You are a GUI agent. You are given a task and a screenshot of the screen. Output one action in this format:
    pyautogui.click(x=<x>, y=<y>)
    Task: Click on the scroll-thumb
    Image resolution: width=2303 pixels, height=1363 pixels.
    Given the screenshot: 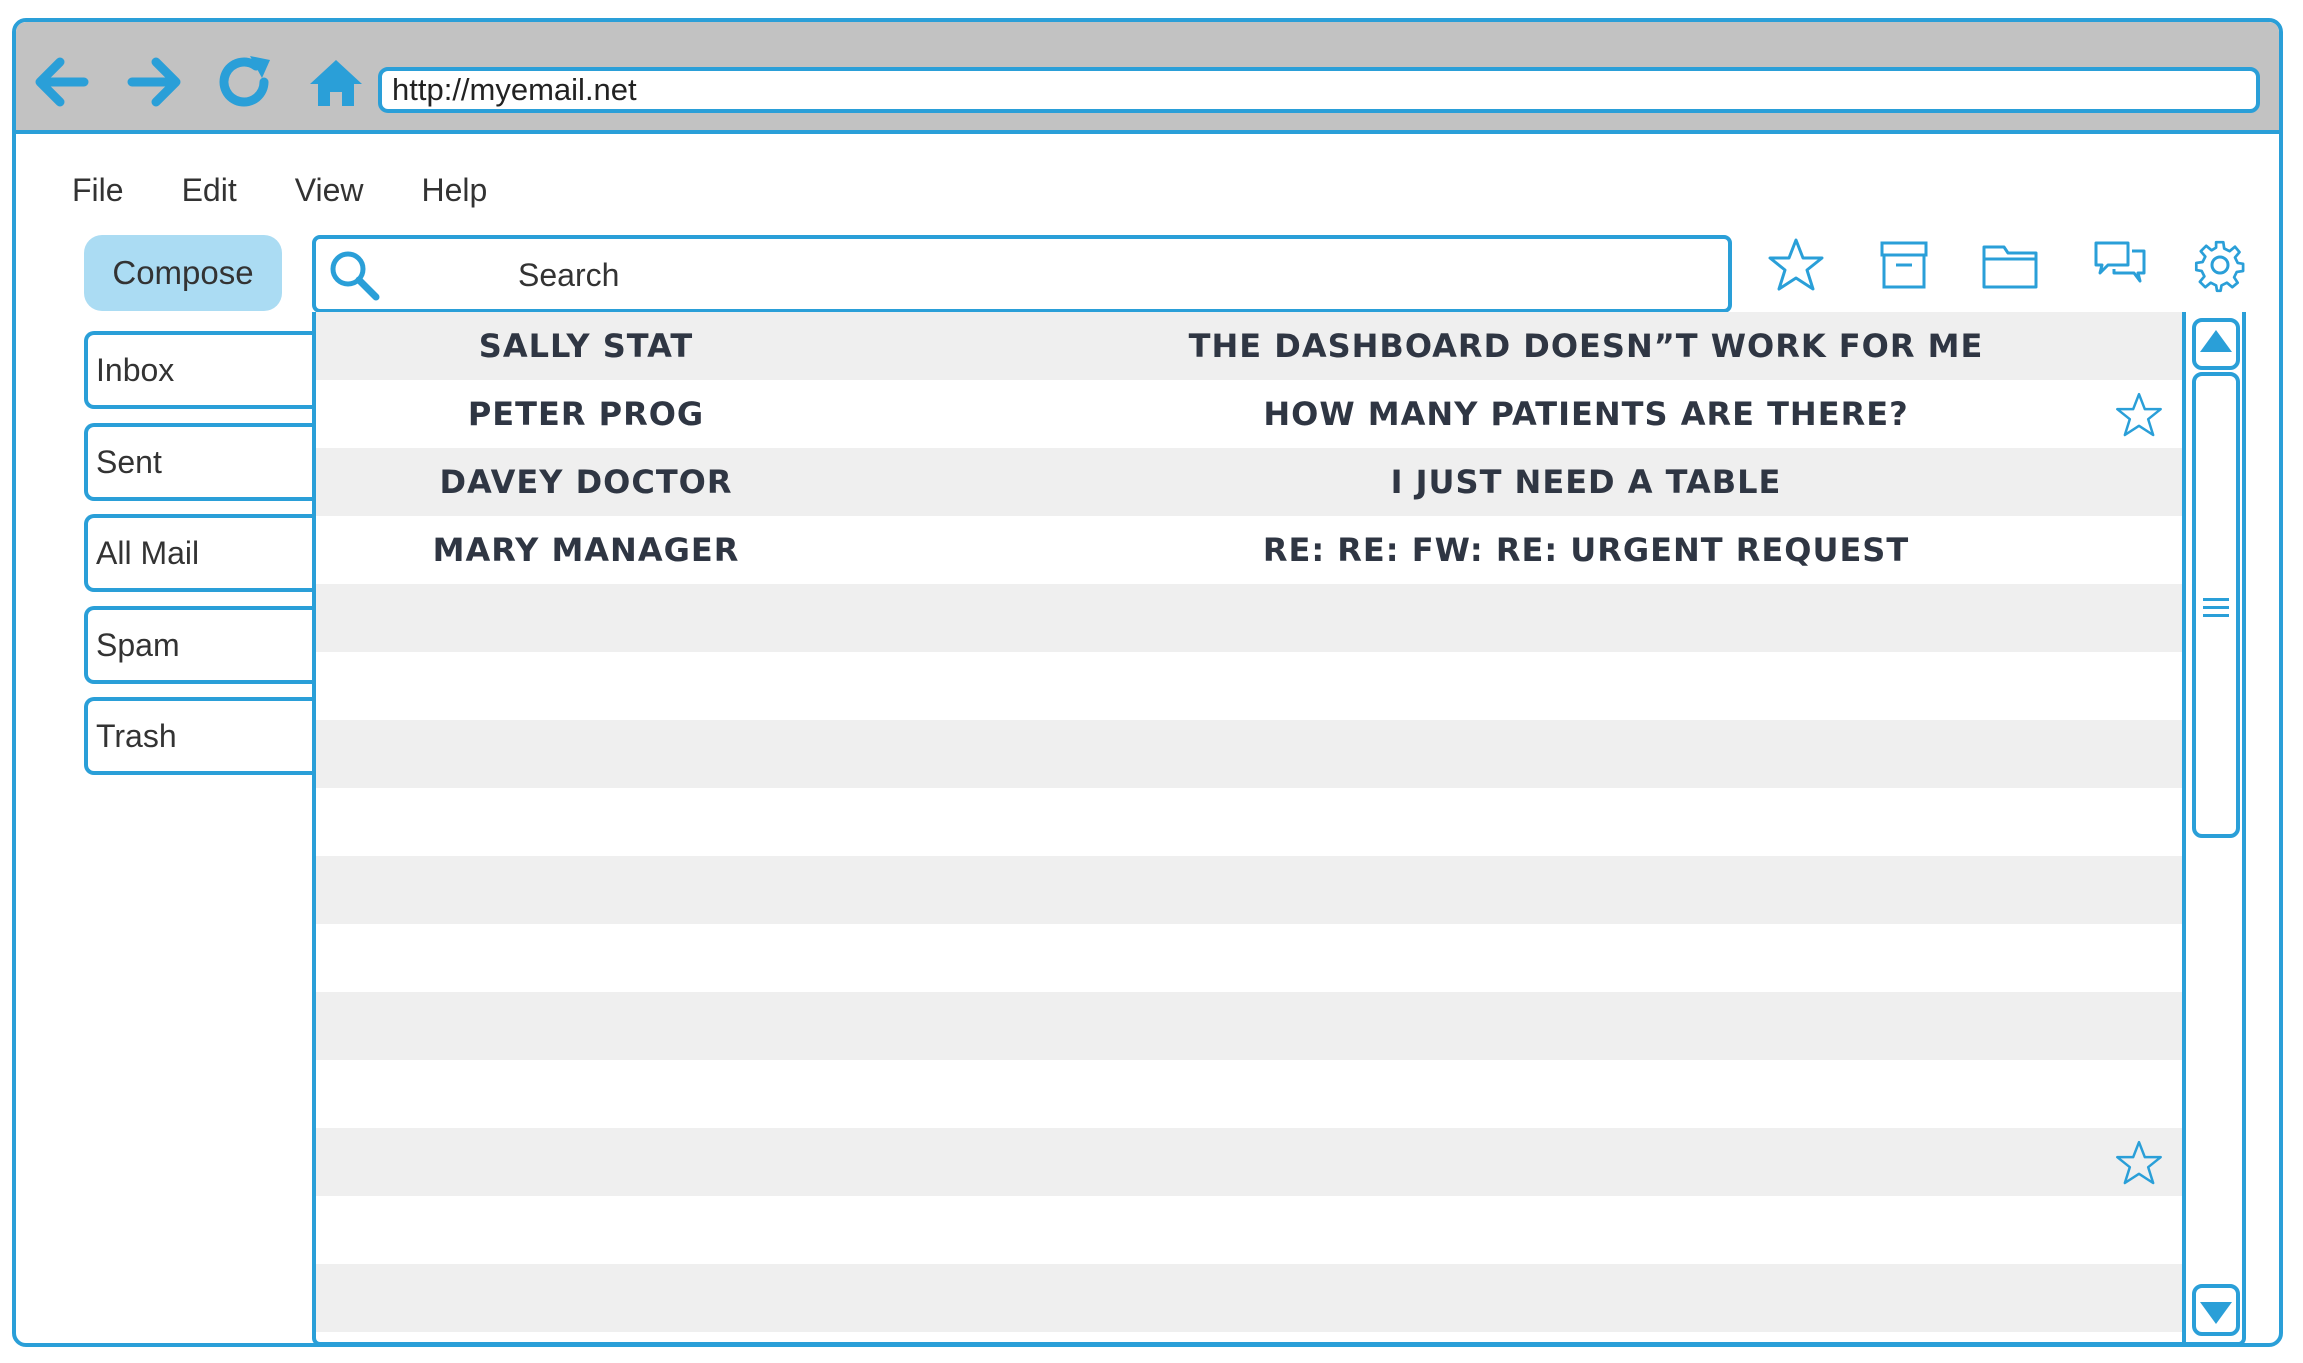 What is the action you would take?
    pyautogui.click(x=2216, y=605)
    